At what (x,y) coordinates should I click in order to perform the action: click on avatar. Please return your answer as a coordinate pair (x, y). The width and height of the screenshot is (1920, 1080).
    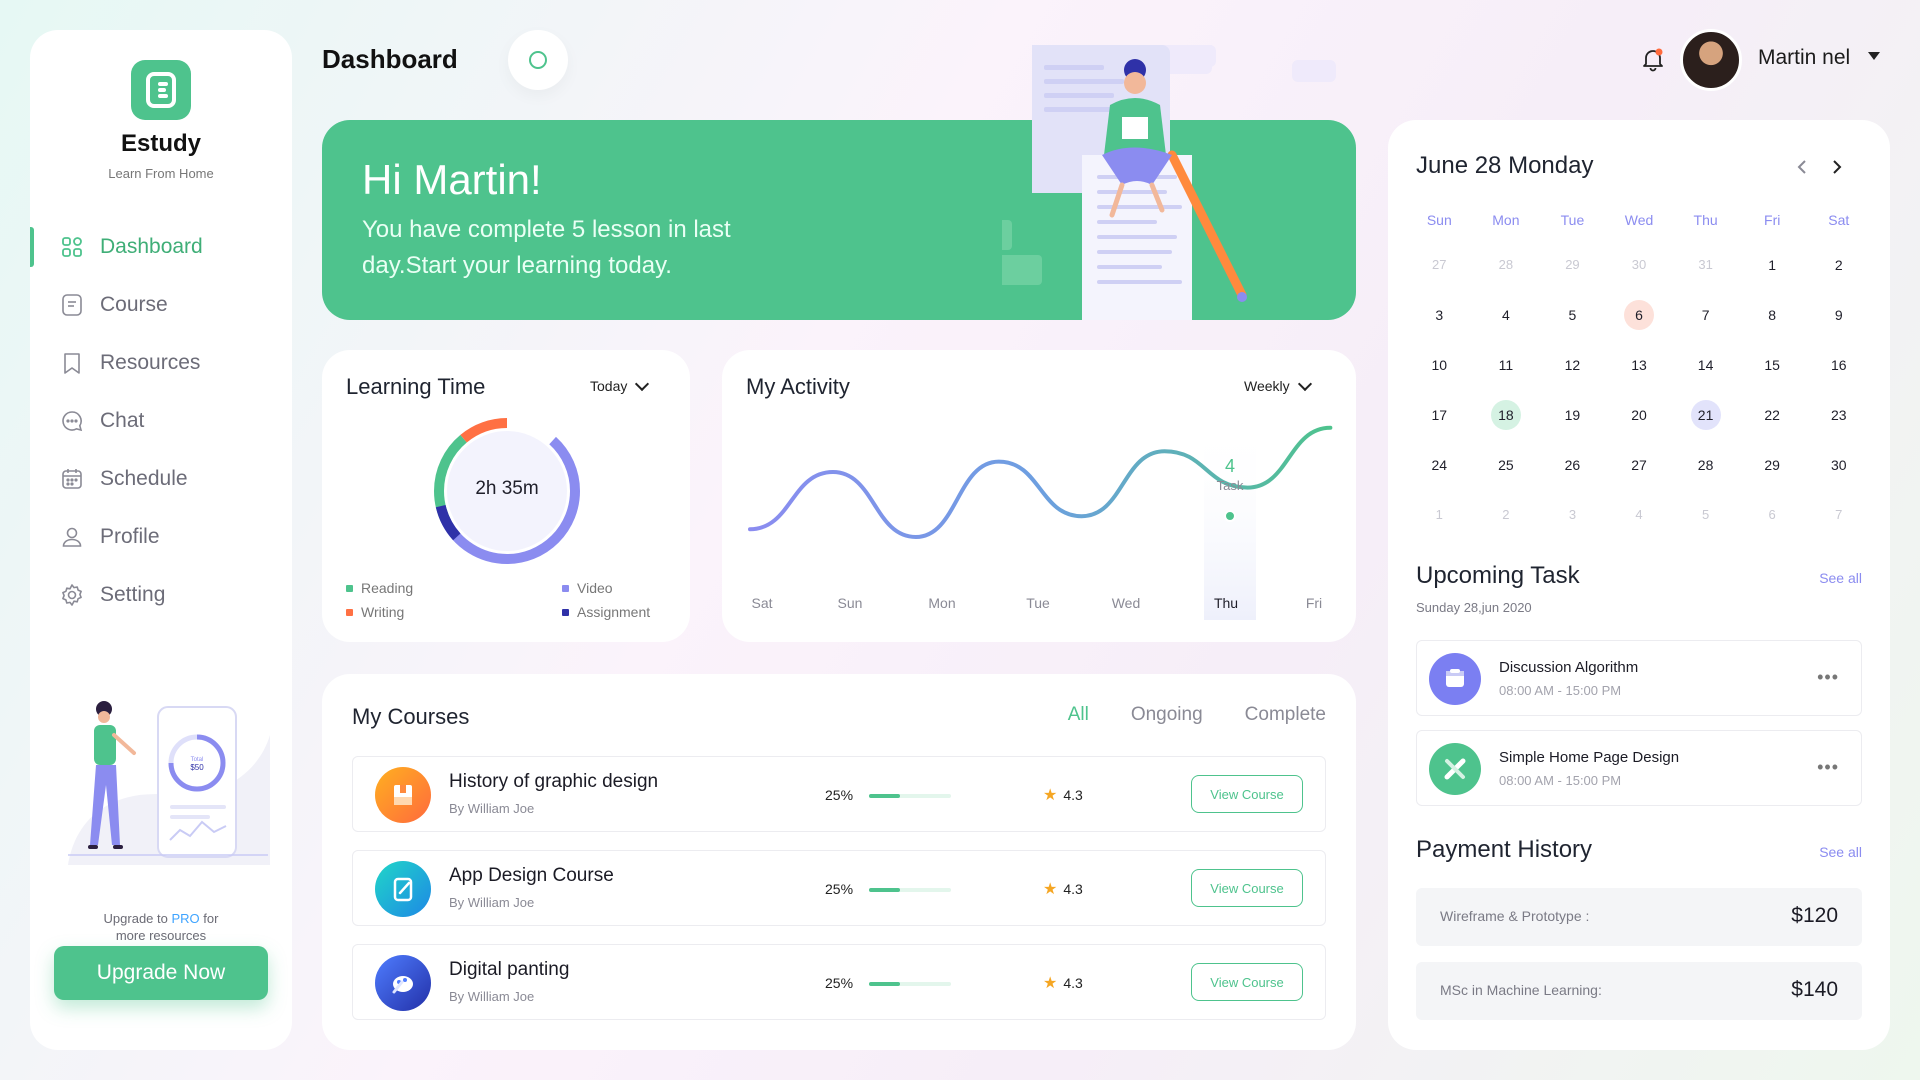
    Looking at the image, I should click on (1711, 60).